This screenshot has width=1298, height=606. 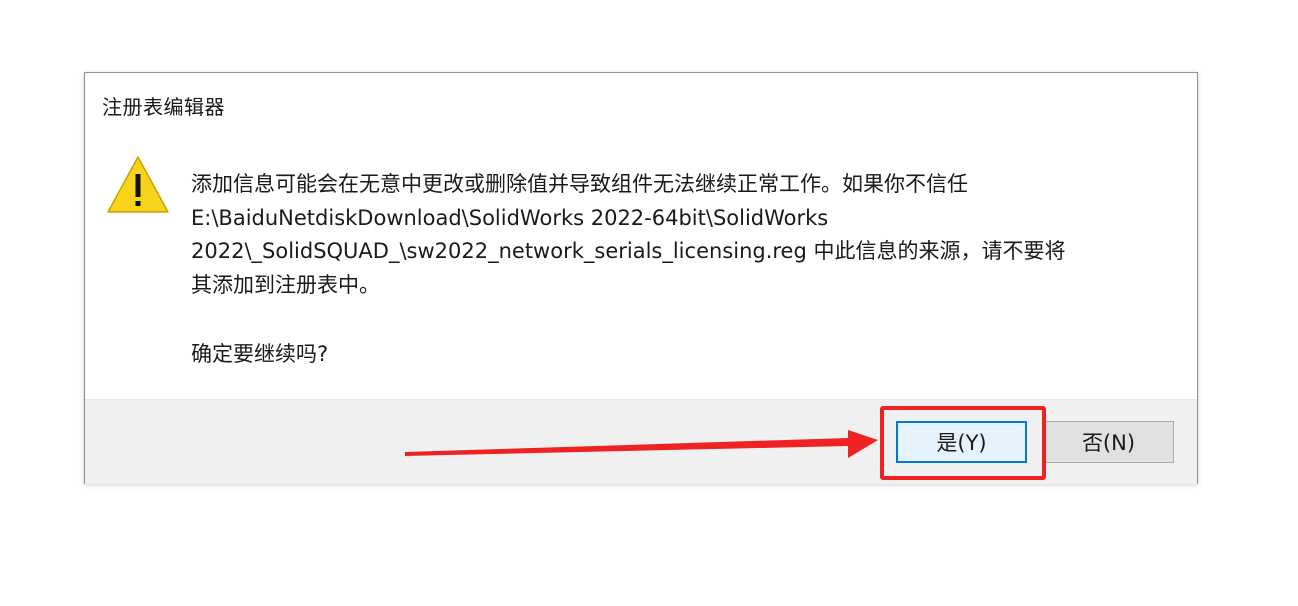 What do you see at coordinates (260, 354) in the screenshot?
I see `confirm-question: 确定要继续吗?` at bounding box center [260, 354].